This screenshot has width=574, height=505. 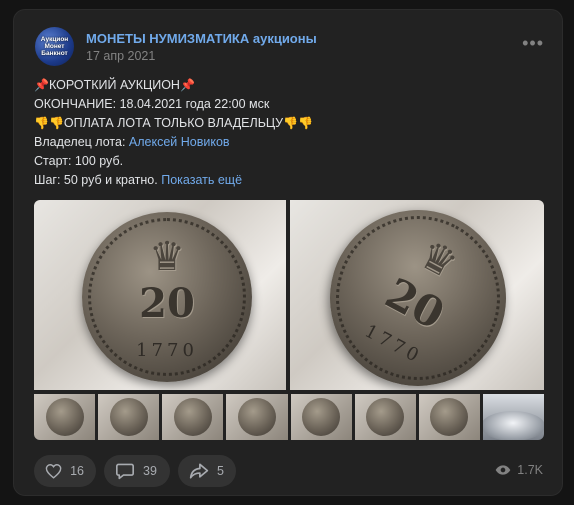 I want to click on show-more-link: Показать ещё, so click(x=201, y=180).